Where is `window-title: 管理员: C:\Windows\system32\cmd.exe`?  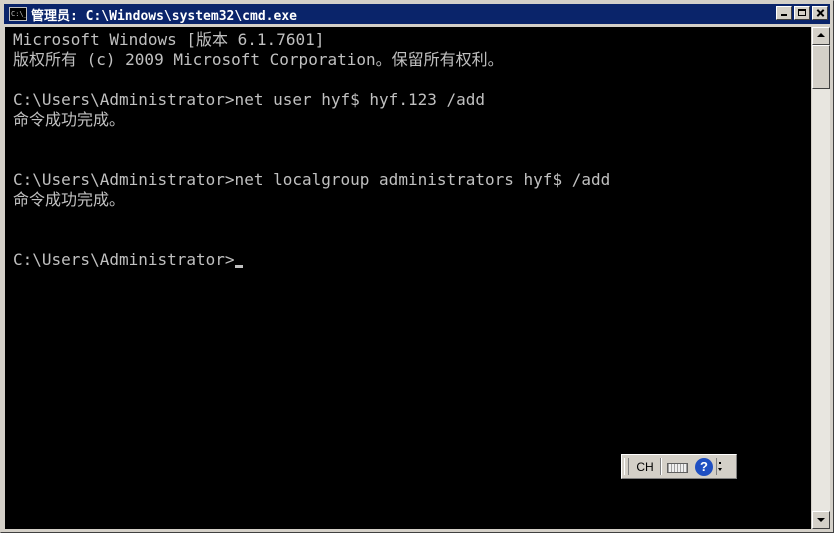
window-title: 管理员: C:\Windows\system32\cmd.exe is located at coordinates (164, 16).